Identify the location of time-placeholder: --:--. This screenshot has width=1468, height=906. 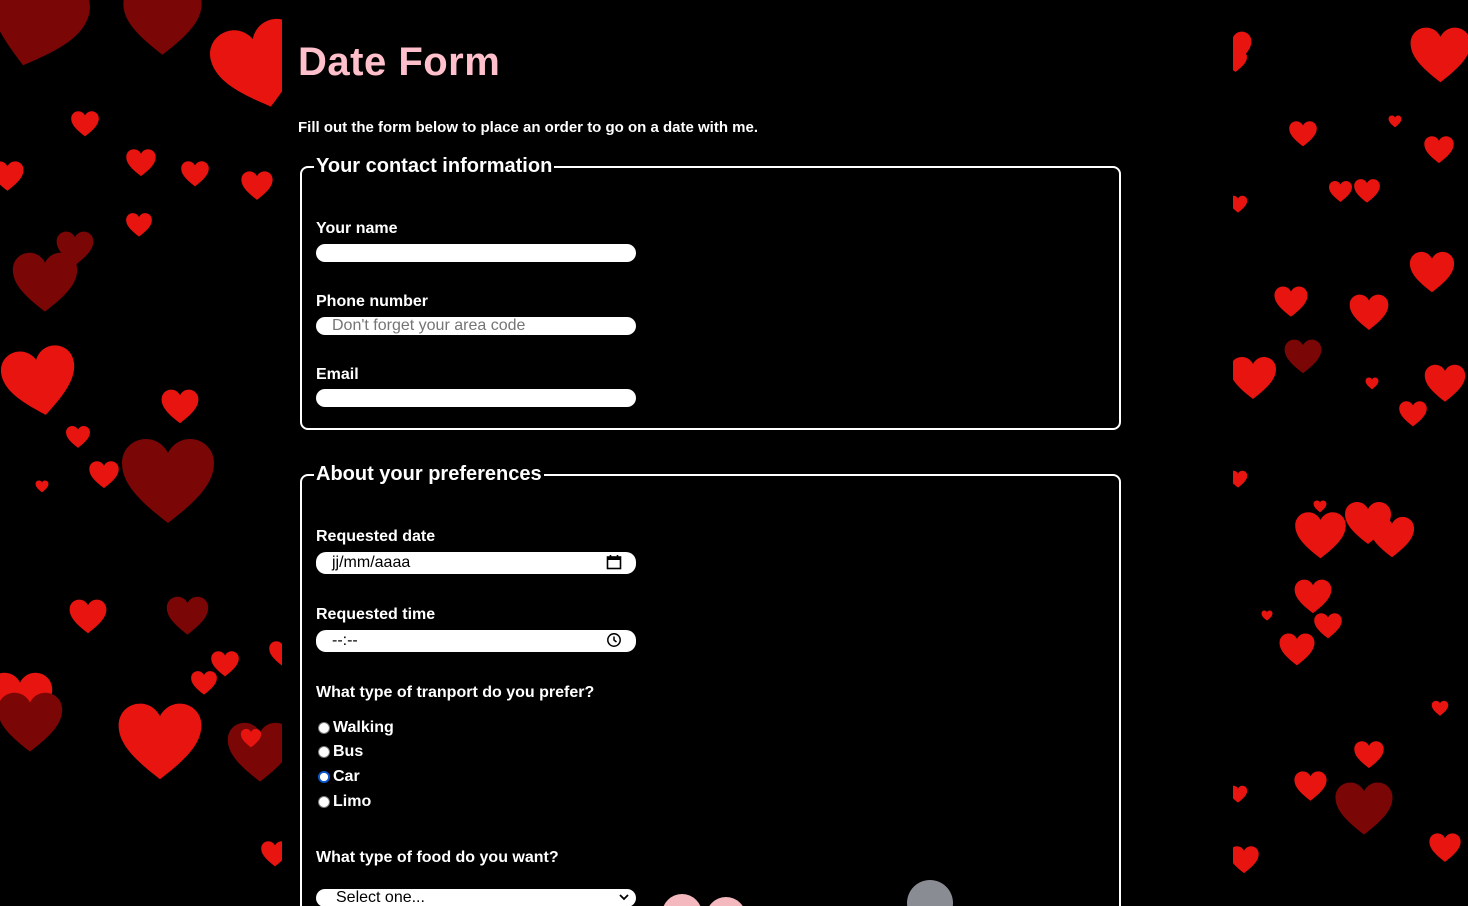
(345, 640).